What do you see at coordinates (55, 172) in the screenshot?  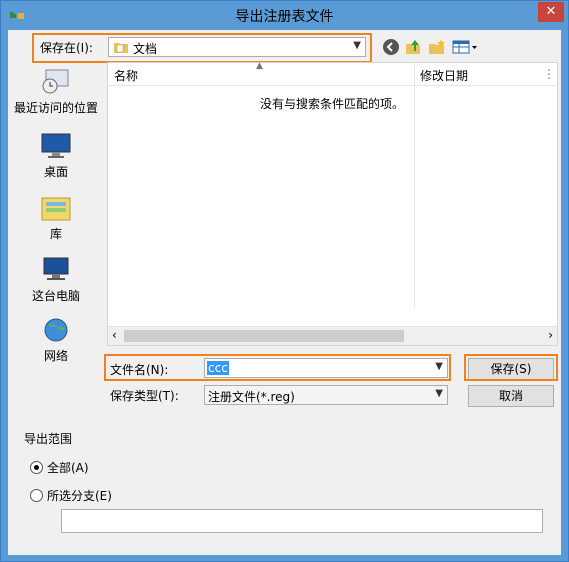 I see `place-desktop-label: 桌面` at bounding box center [55, 172].